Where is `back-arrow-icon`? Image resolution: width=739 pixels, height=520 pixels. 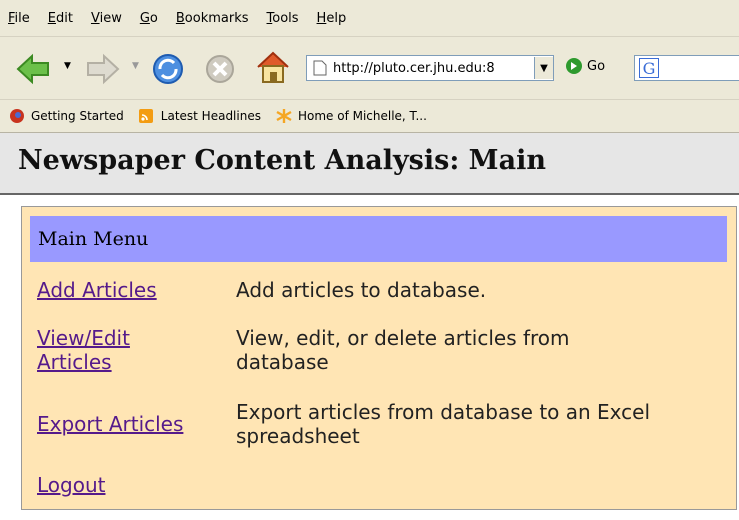
back-arrow-icon is located at coordinates (33, 69).